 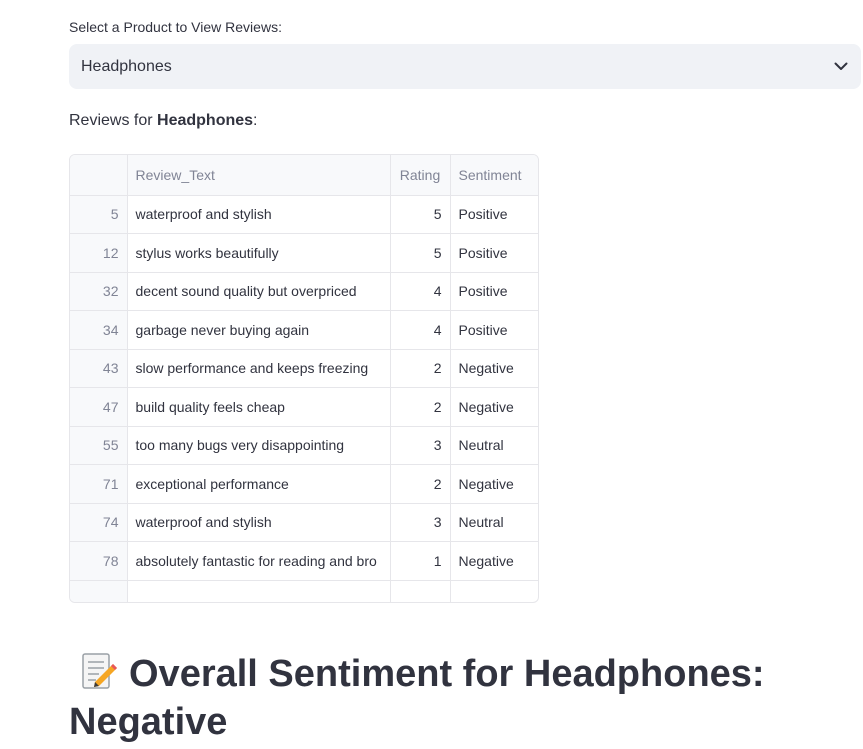 I want to click on product-select-label: Select a Product to View Reviews:, so click(x=175, y=27).